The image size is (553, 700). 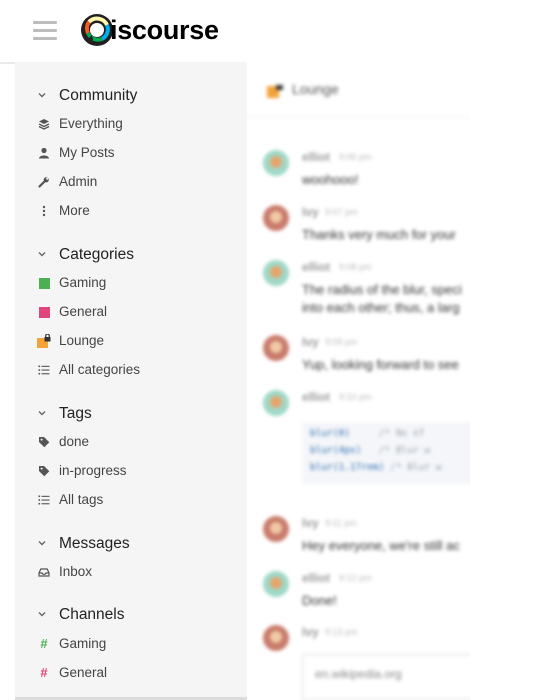 I want to click on section-title: Messages, so click(x=94, y=543).